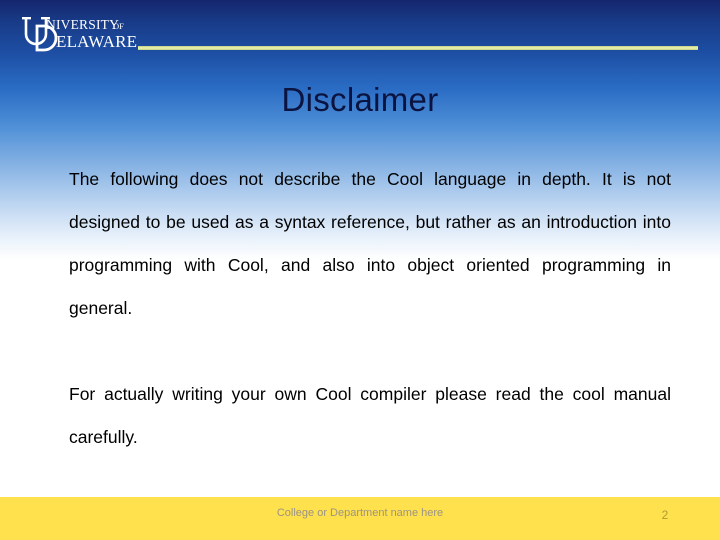 The width and height of the screenshot is (720, 540). I want to click on footer-text: College or Department name here, so click(360, 513).